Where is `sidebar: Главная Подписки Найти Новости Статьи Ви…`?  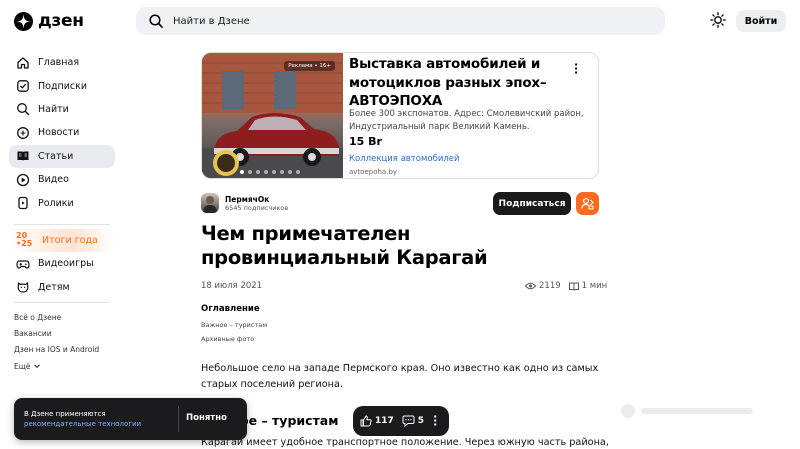 sidebar: Главная Подписки Найти Новости Статьи Ви… is located at coordinates (62, 212).